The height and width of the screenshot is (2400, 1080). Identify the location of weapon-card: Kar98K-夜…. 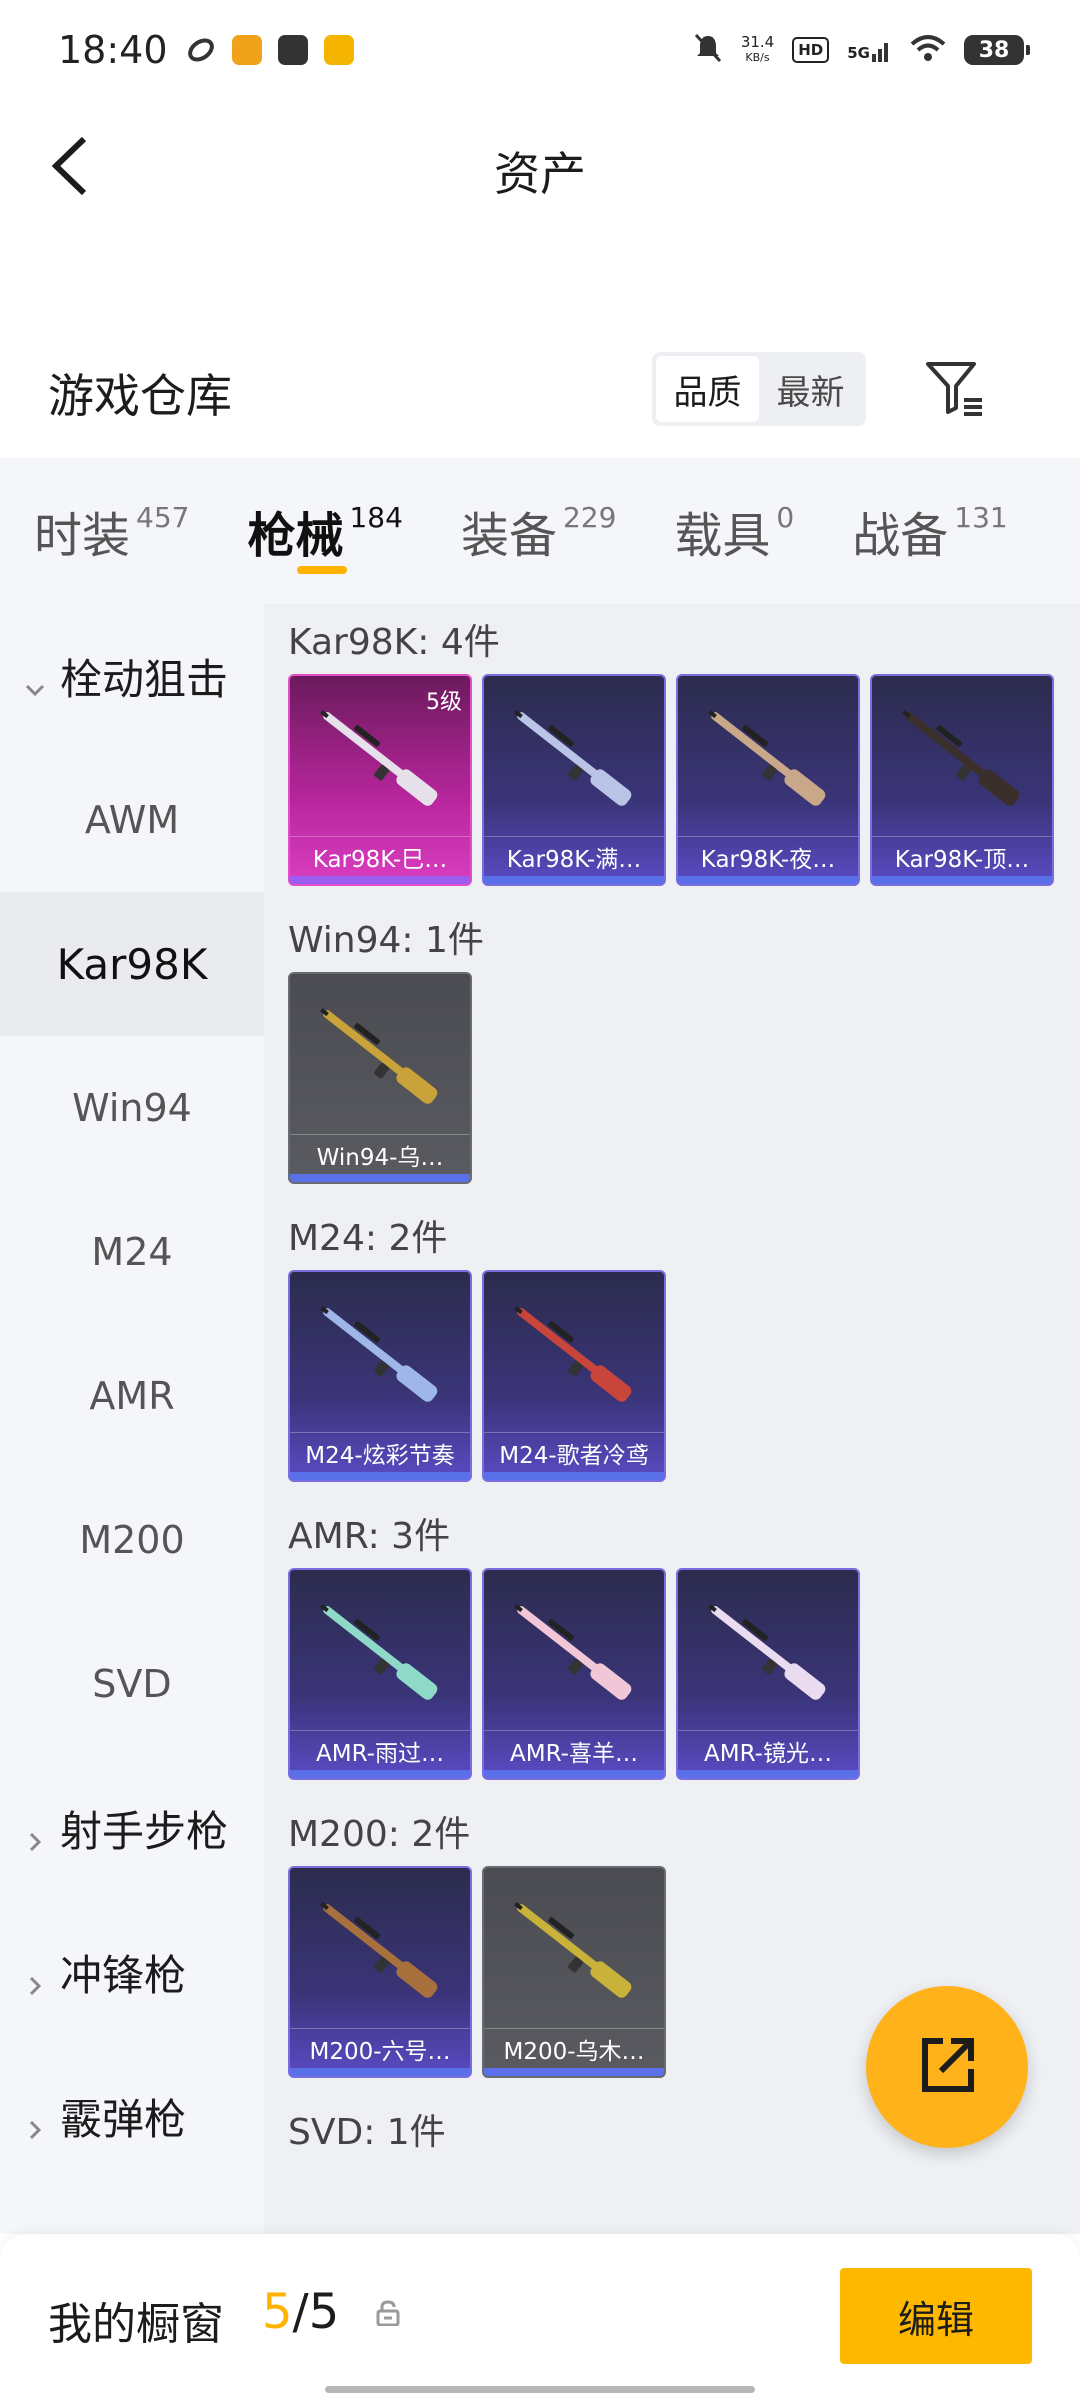
(768, 780).